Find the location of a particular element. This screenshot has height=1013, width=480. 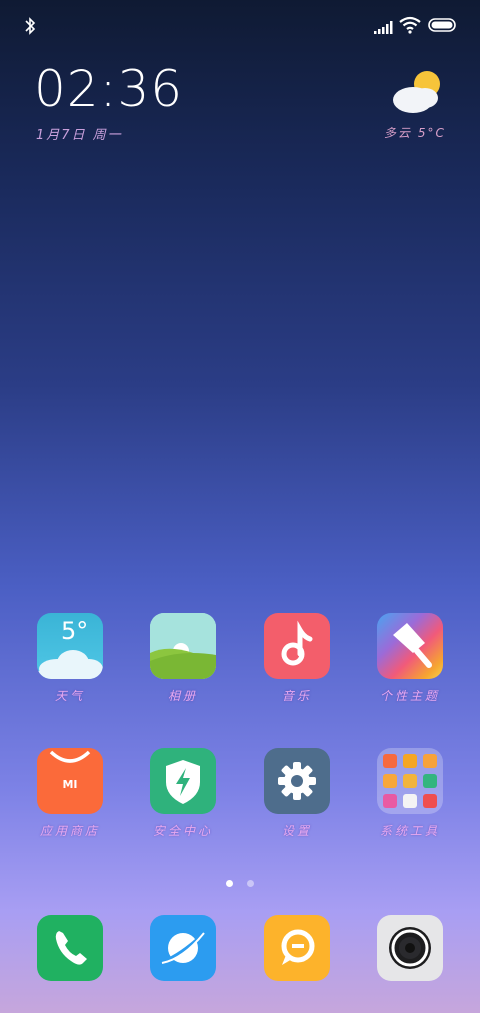

signal-icon is located at coordinates (383, 27).